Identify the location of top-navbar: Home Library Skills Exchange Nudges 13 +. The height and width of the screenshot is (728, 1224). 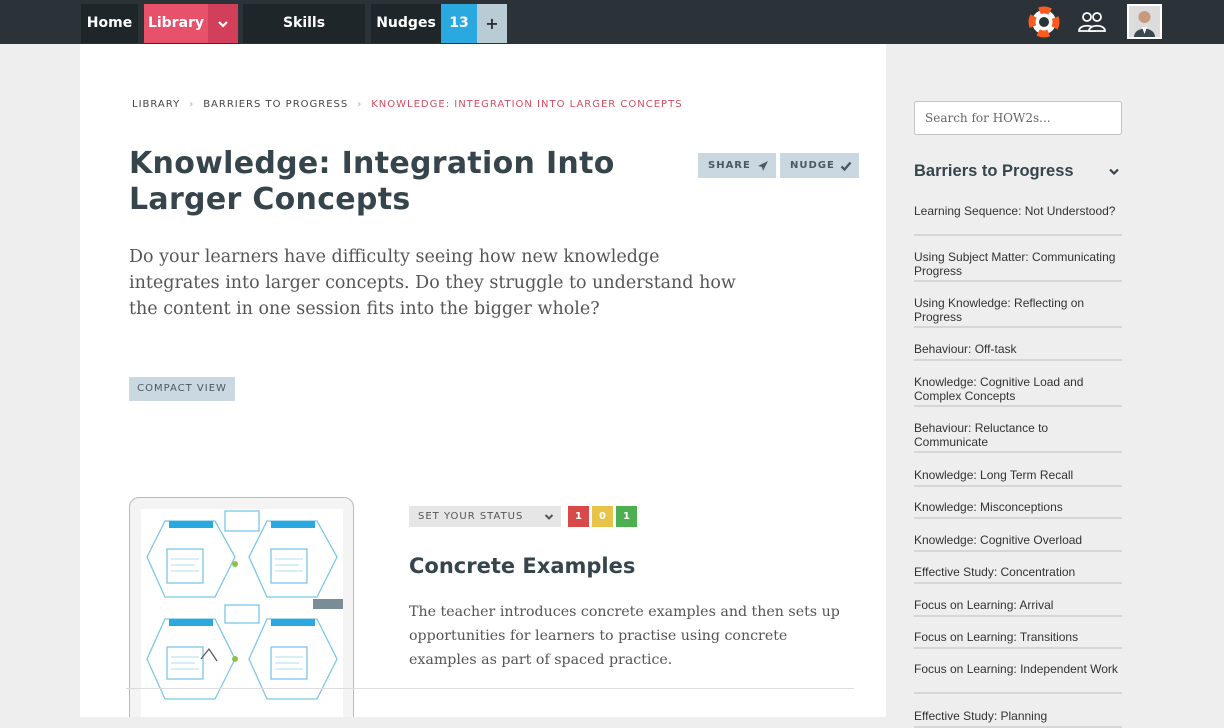
(612, 35).